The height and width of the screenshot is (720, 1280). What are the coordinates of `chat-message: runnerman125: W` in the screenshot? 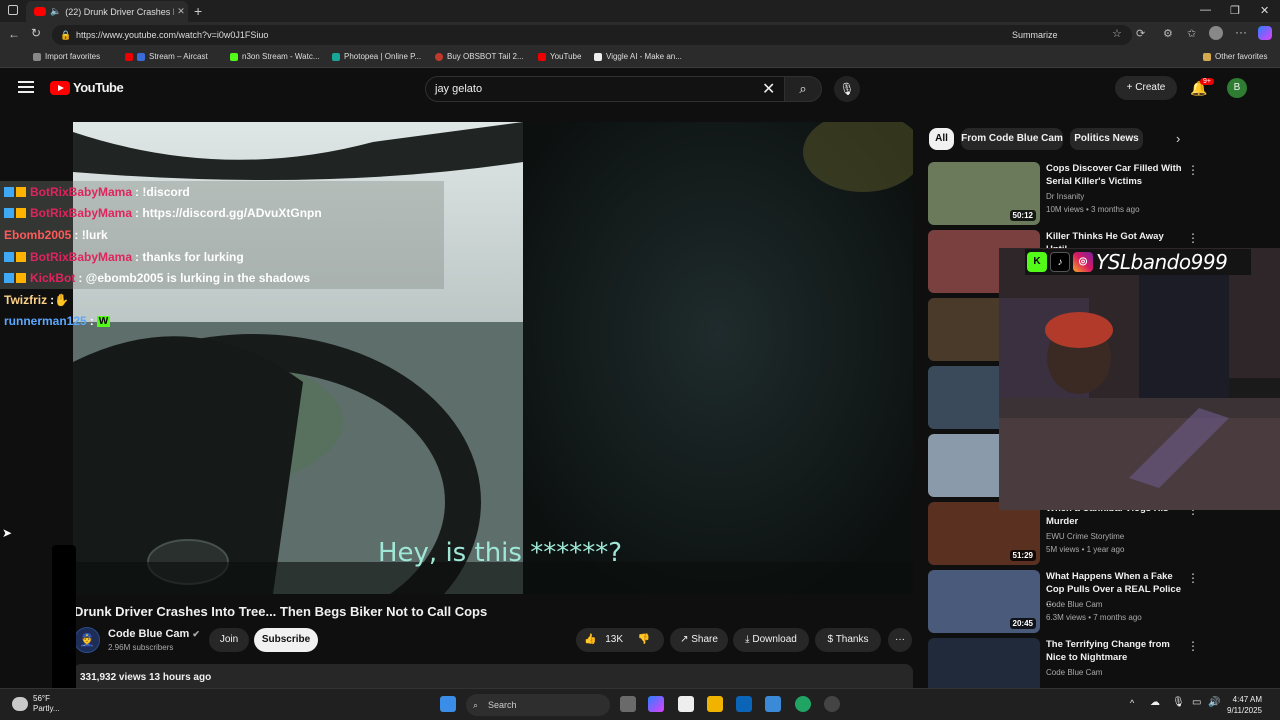 It's located at (222, 322).